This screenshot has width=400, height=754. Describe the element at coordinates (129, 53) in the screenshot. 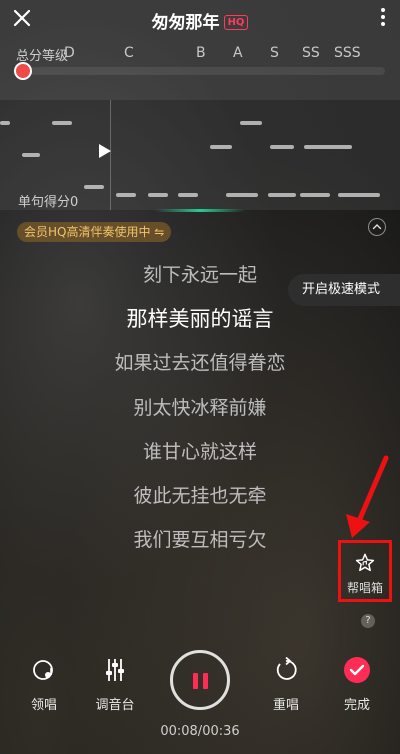

I see `grade-c: C` at that location.